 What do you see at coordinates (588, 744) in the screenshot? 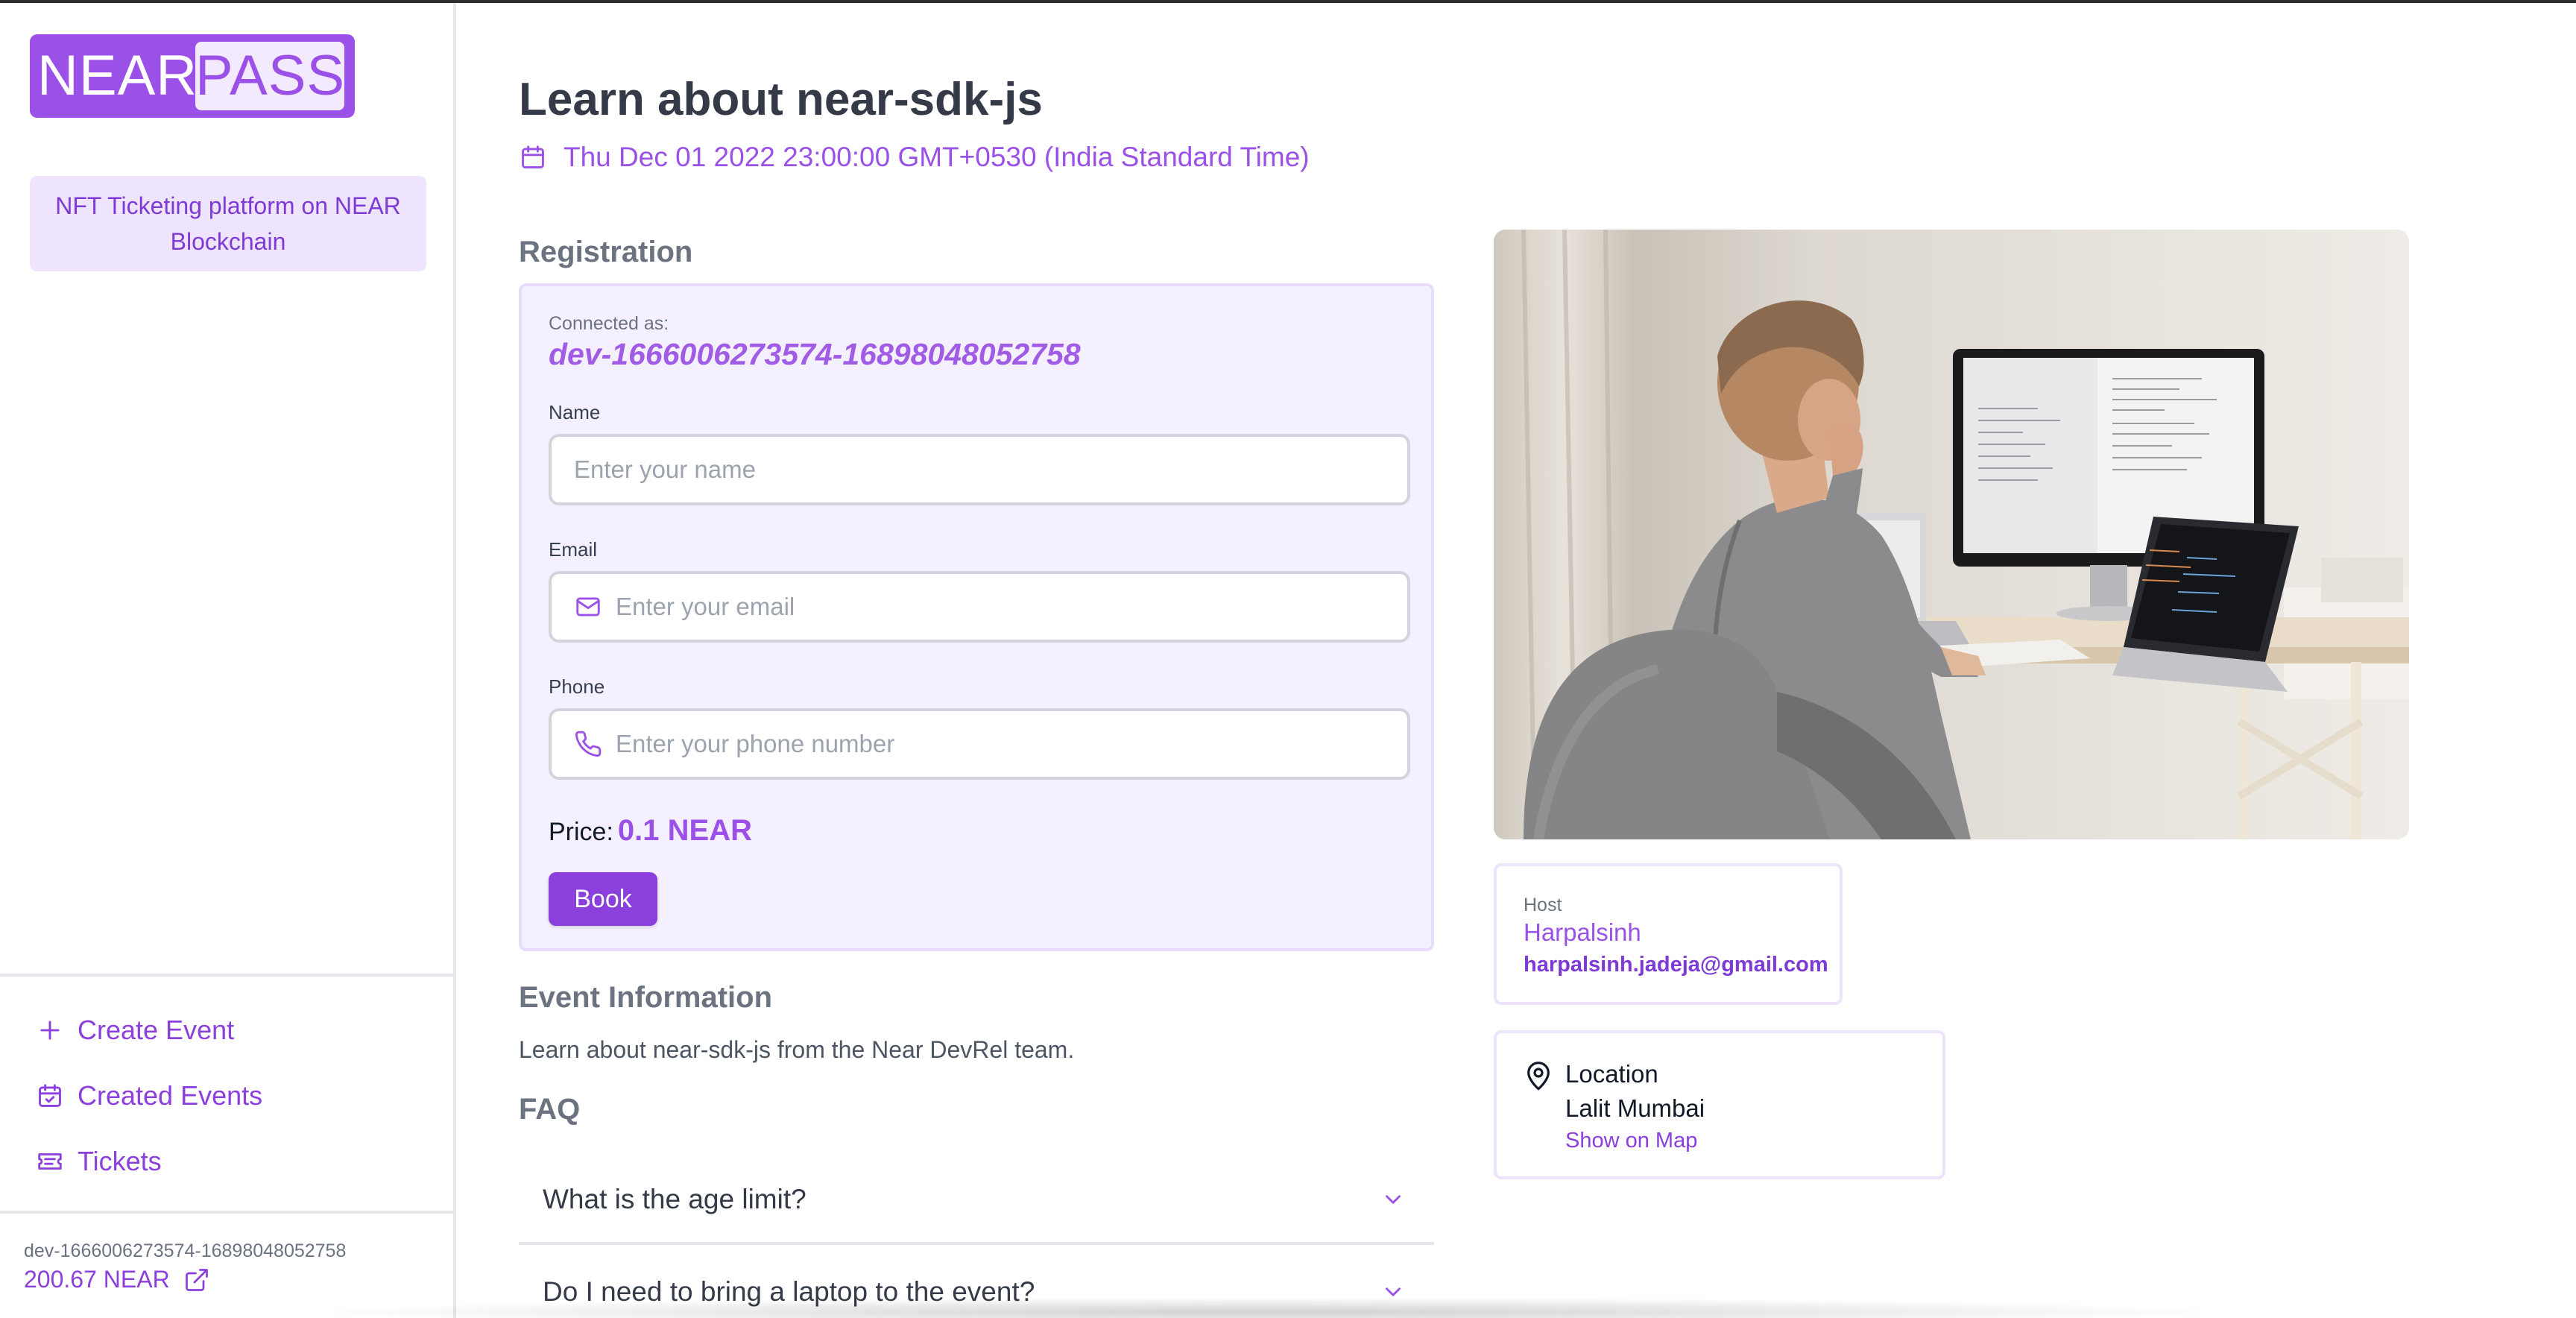
I see `phone-icon` at bounding box center [588, 744].